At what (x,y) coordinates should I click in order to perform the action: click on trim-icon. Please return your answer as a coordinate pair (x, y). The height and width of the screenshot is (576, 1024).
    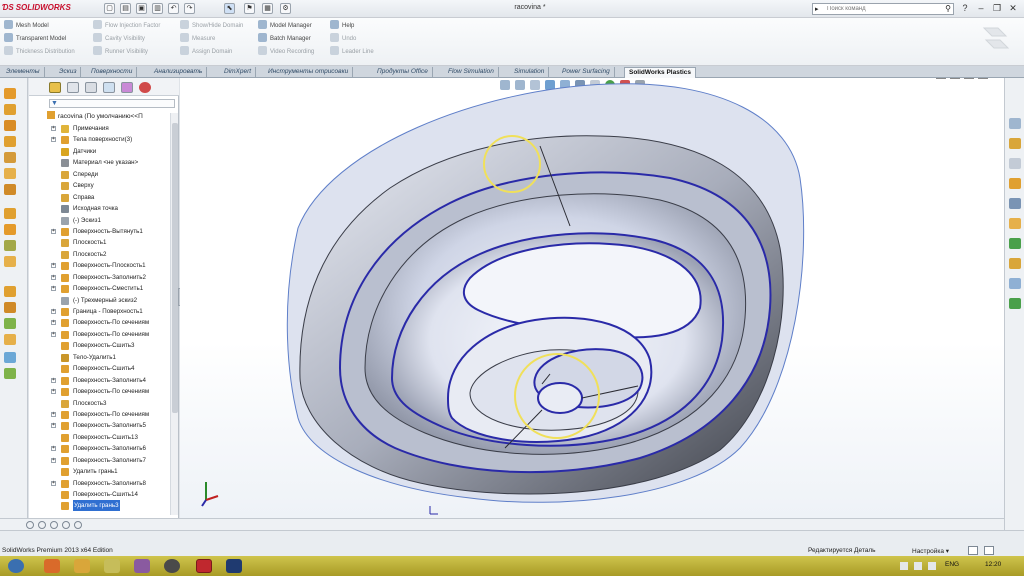
    Looking at the image, I should click on (10, 229).